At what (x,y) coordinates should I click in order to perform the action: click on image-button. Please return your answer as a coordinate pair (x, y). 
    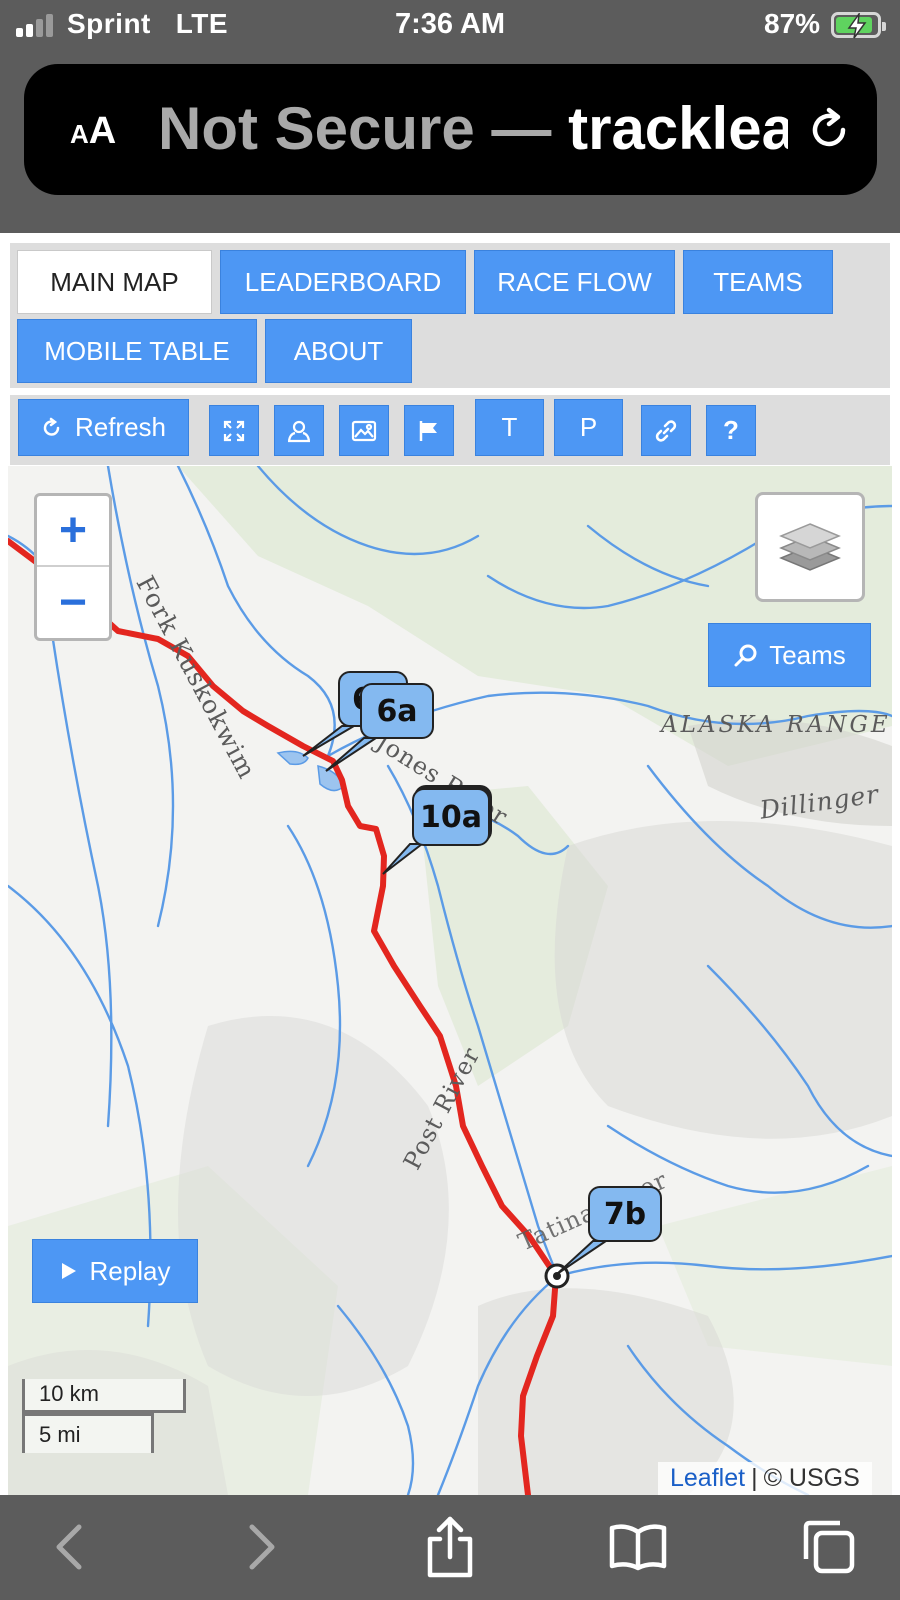
    Looking at the image, I should click on (364, 430).